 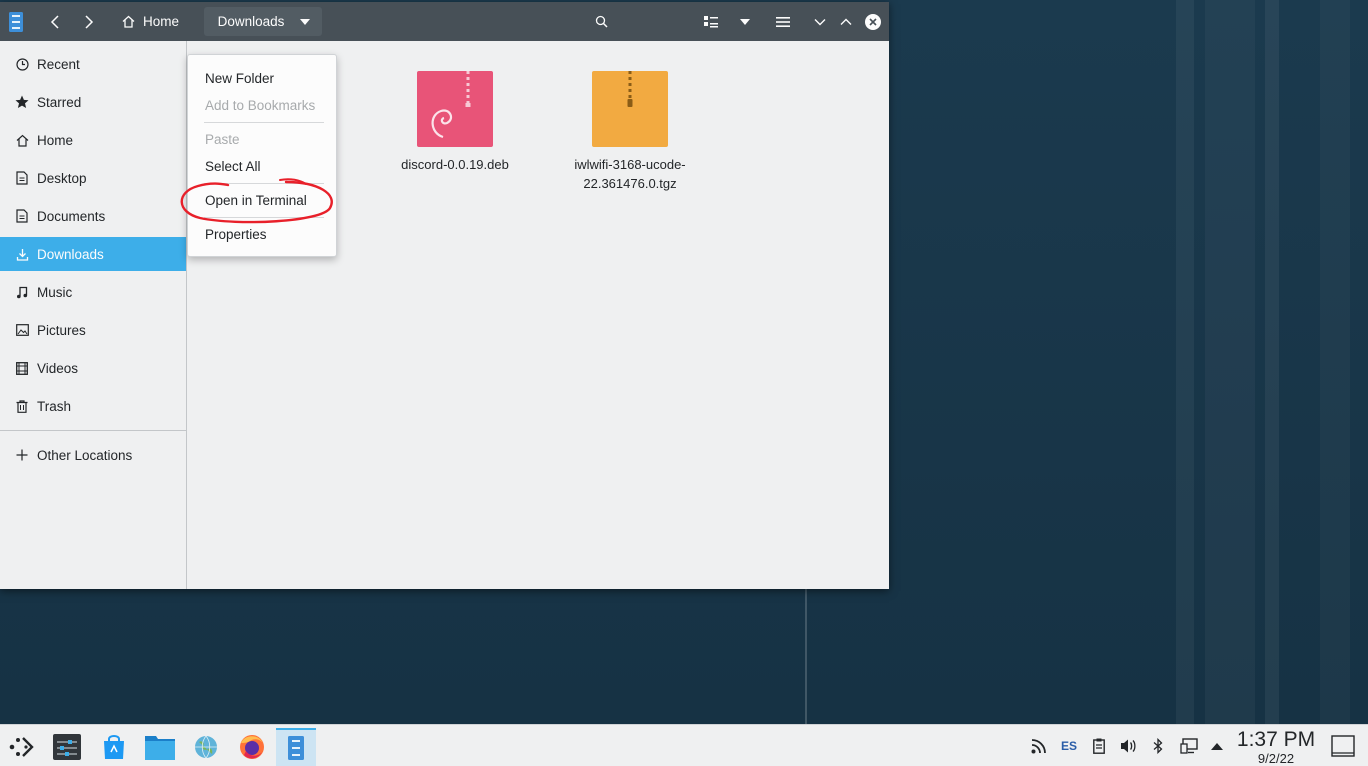 What do you see at coordinates (260, 105) in the screenshot?
I see `menu-item-add-to-bookmarks: Add to Bookmarks` at bounding box center [260, 105].